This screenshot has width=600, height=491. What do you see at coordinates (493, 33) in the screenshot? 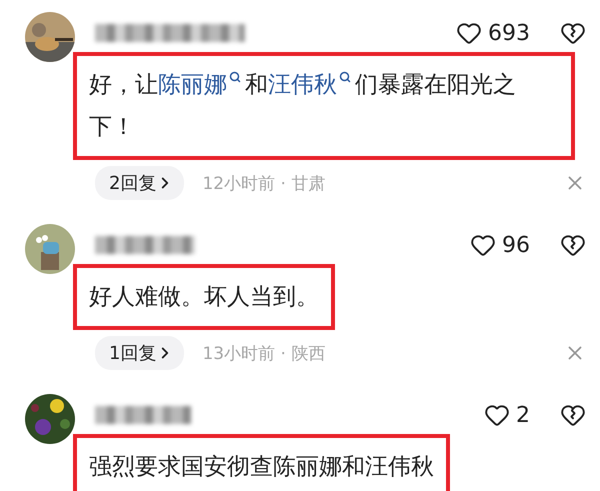
I see `like-button: 693` at bounding box center [493, 33].